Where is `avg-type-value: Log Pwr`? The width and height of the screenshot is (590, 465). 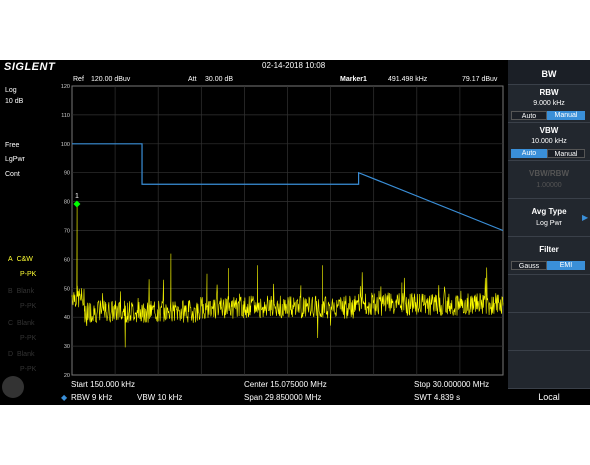 avg-type-value: Log Pwr is located at coordinates (549, 223).